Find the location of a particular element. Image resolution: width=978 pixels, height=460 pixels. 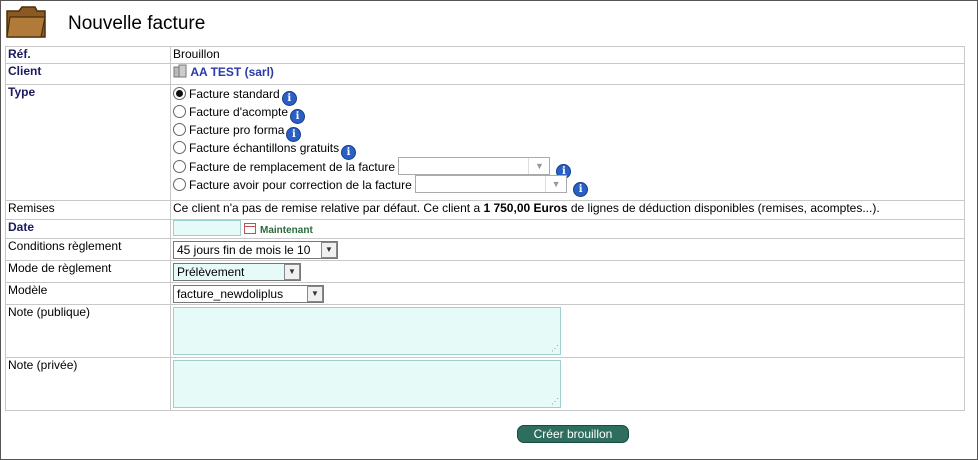

type-label: Type is located at coordinates (88, 142).